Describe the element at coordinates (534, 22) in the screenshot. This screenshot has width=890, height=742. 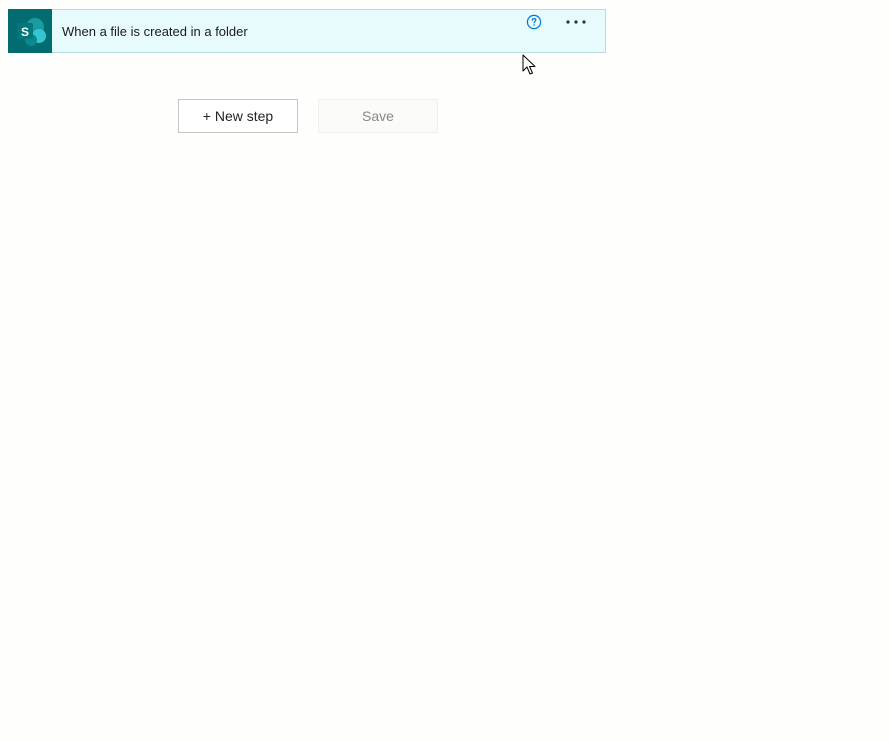
I see `help-icon` at that location.